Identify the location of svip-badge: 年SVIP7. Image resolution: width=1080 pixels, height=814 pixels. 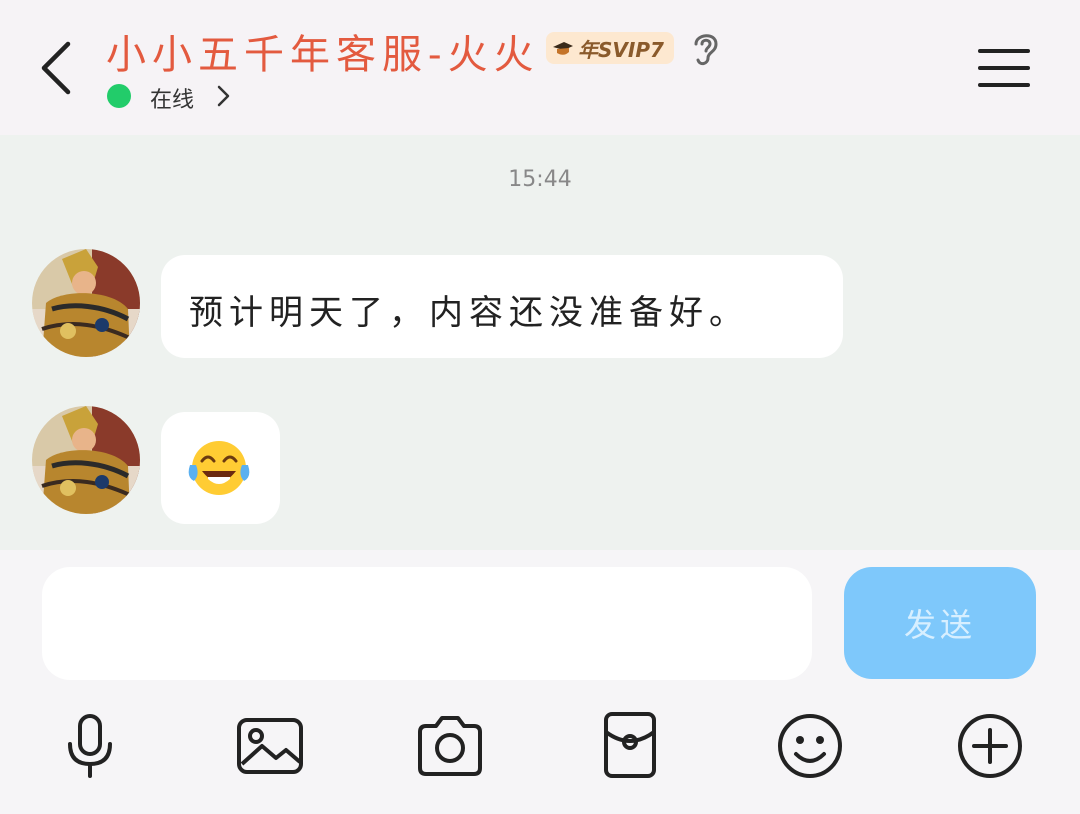
(610, 48).